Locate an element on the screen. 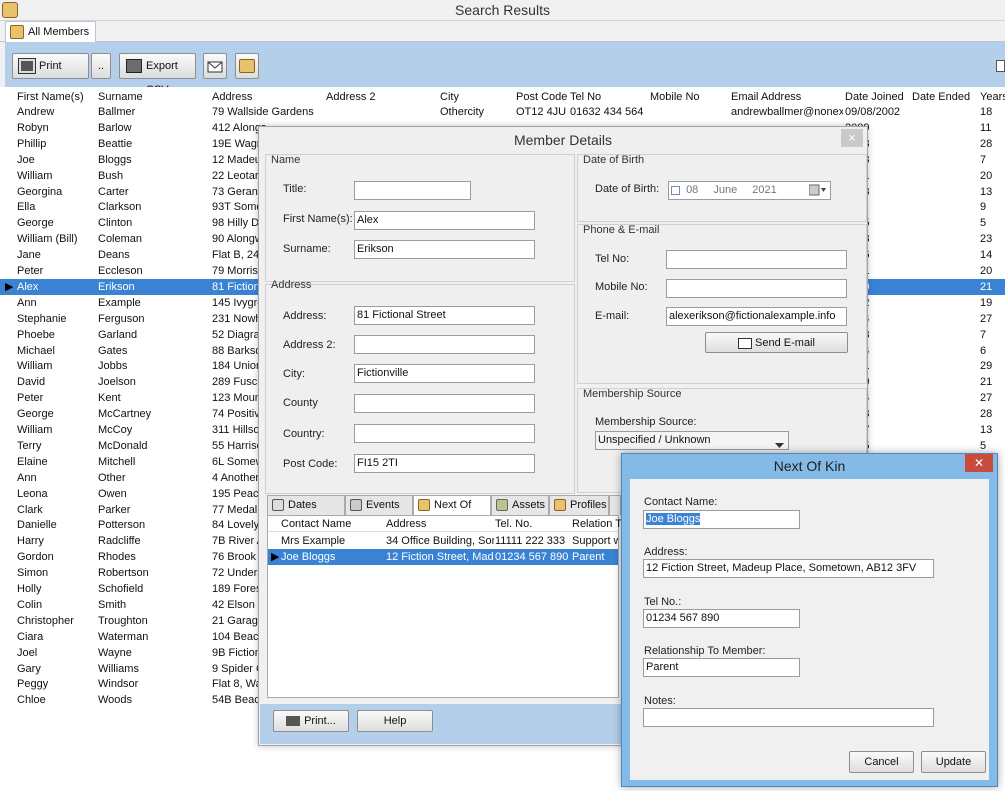  select-all-checkbox is located at coordinates (1000, 66).